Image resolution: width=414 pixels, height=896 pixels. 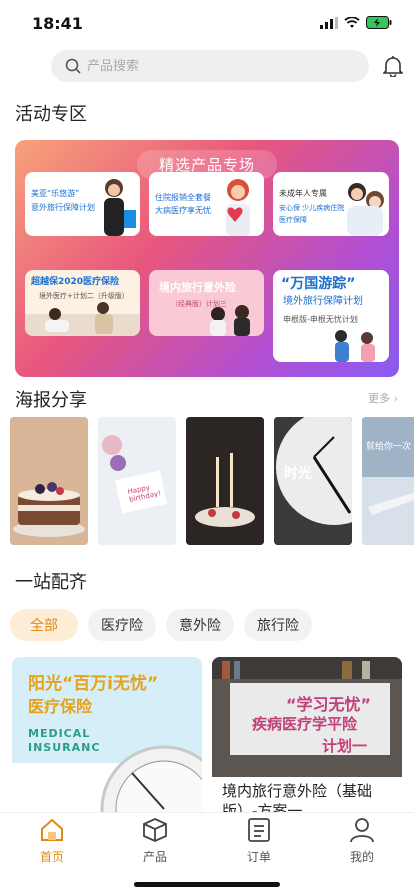 I want to click on banner-card-hospital-package: 住院报销全套餐 大病医疗享无忧, so click(x=206, y=204).